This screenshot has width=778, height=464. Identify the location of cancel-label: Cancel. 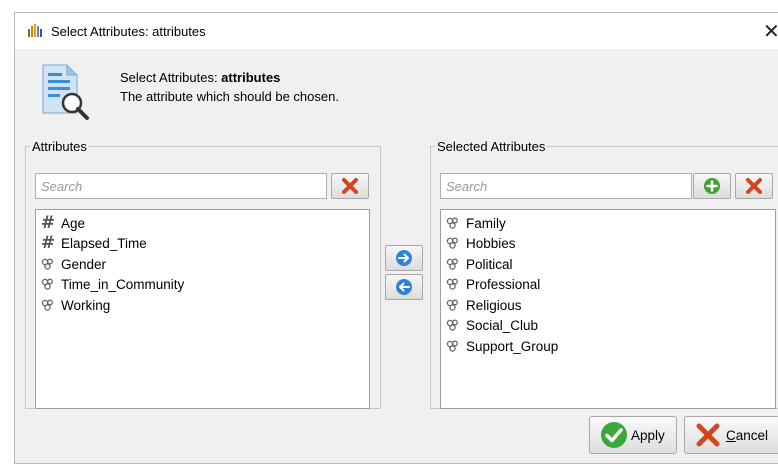
(747, 435).